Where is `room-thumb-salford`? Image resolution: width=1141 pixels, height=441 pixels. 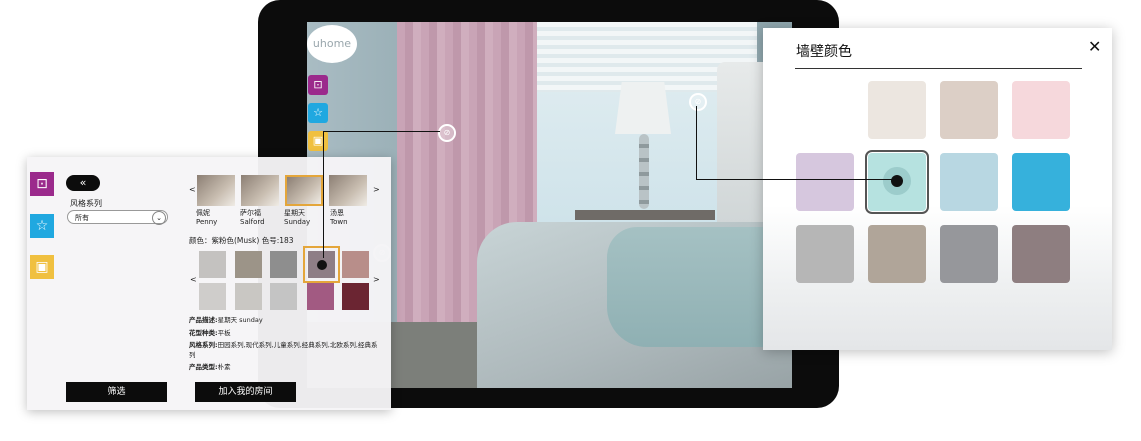 room-thumb-salford is located at coordinates (260, 190).